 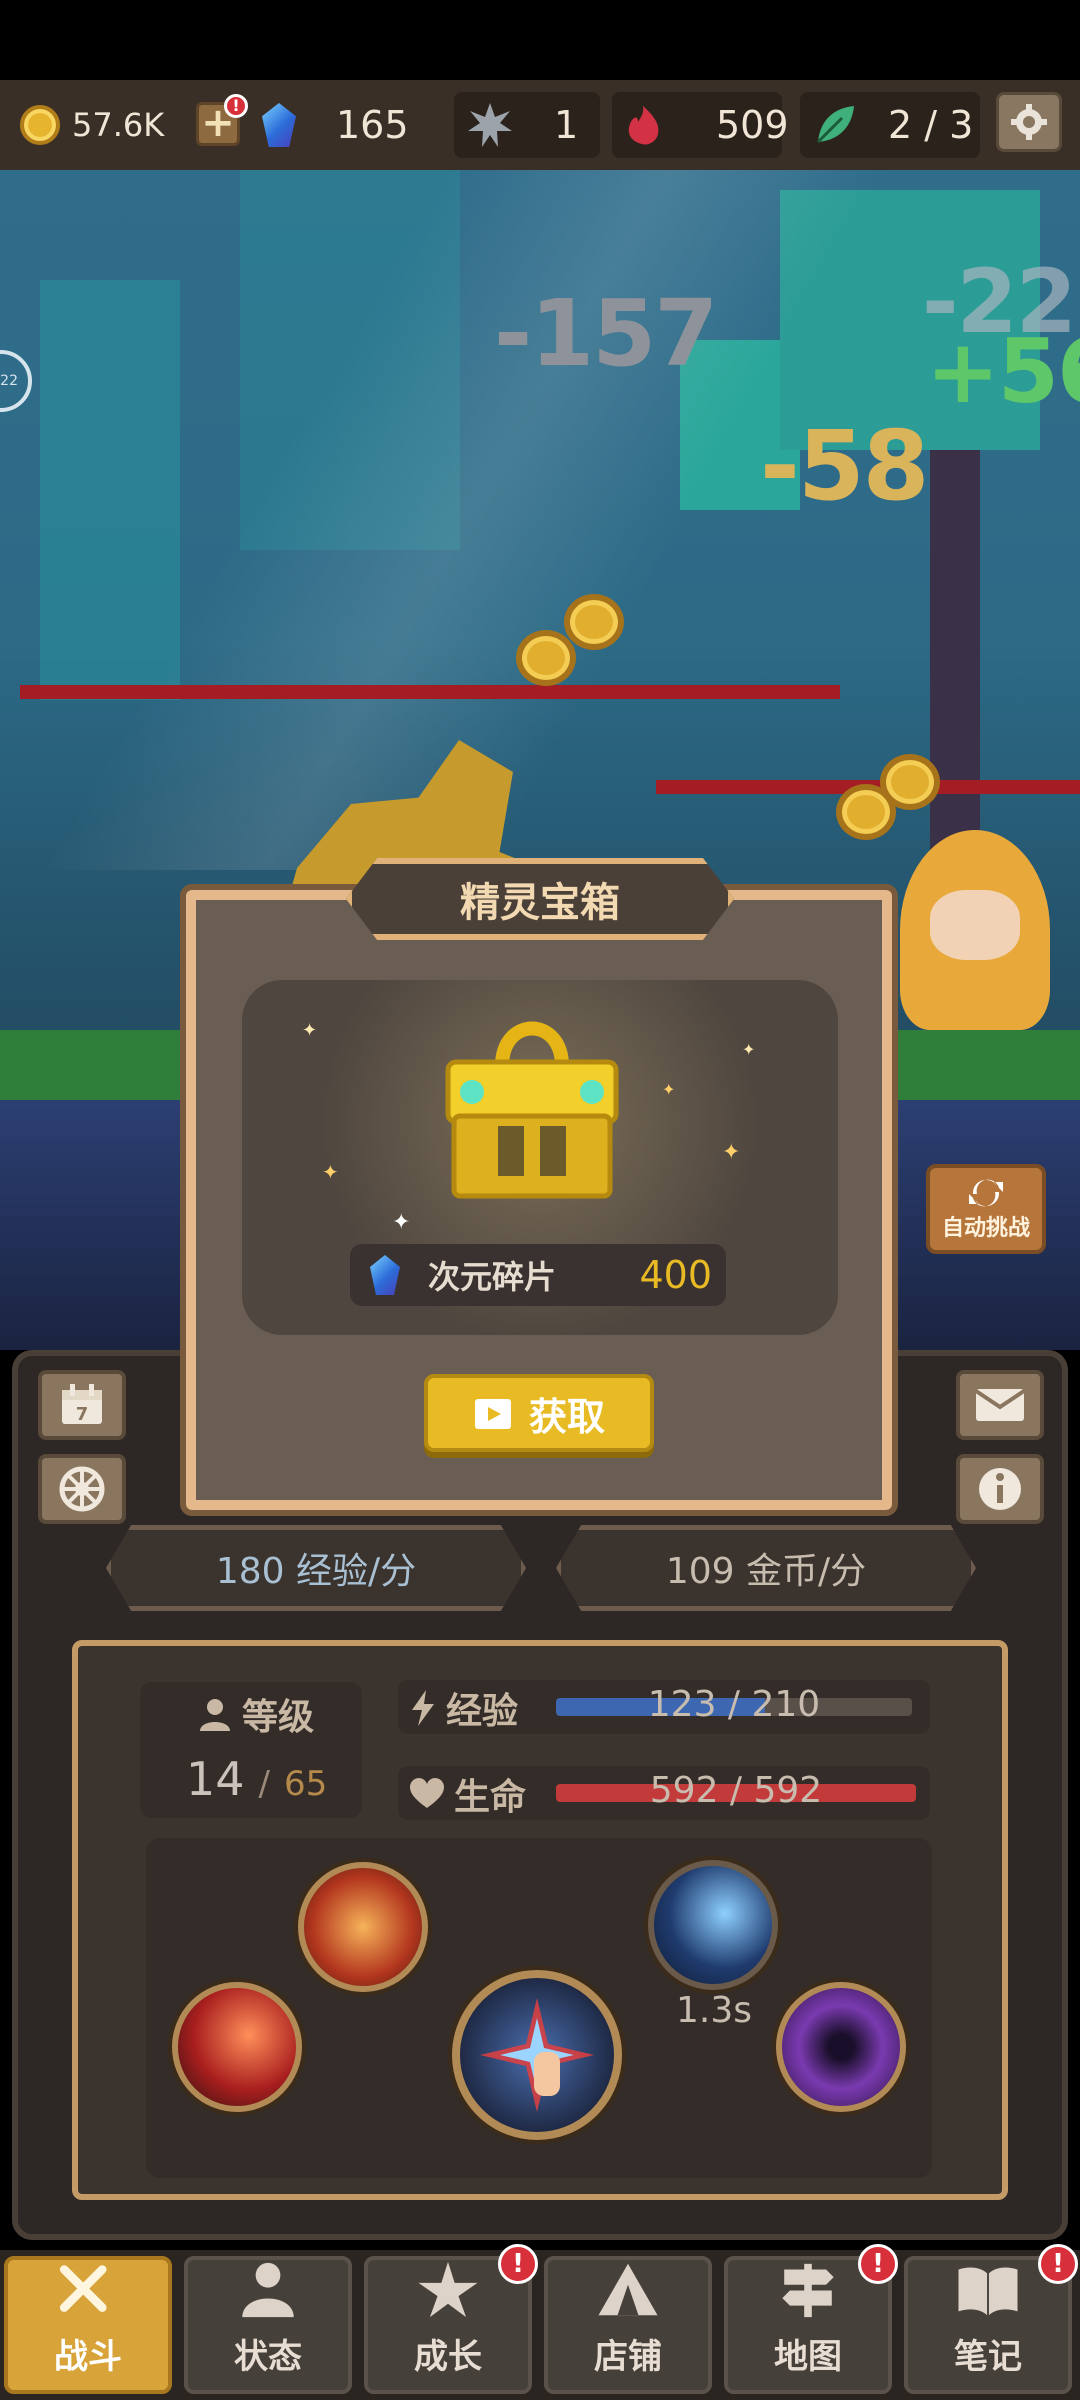 I want to click on nav-item-label: 店铺, so click(x=628, y=2357).